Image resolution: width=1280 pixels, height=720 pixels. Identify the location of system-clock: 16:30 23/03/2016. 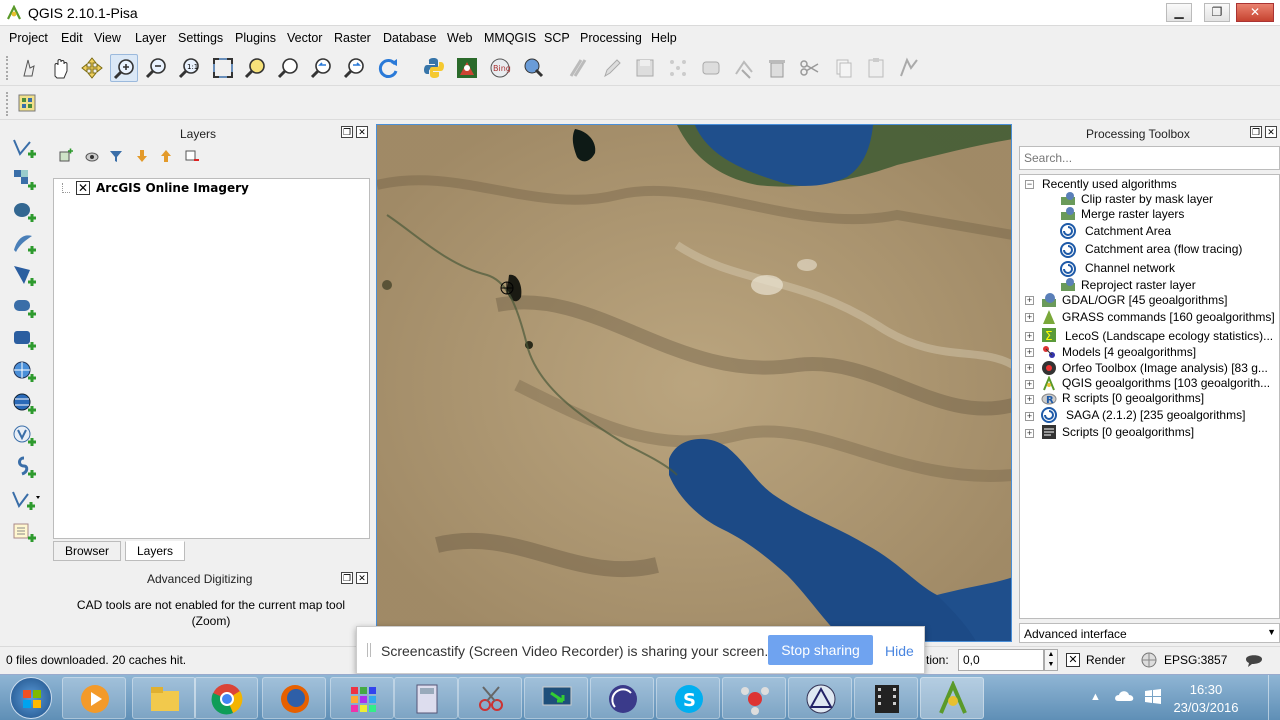
(1206, 699).